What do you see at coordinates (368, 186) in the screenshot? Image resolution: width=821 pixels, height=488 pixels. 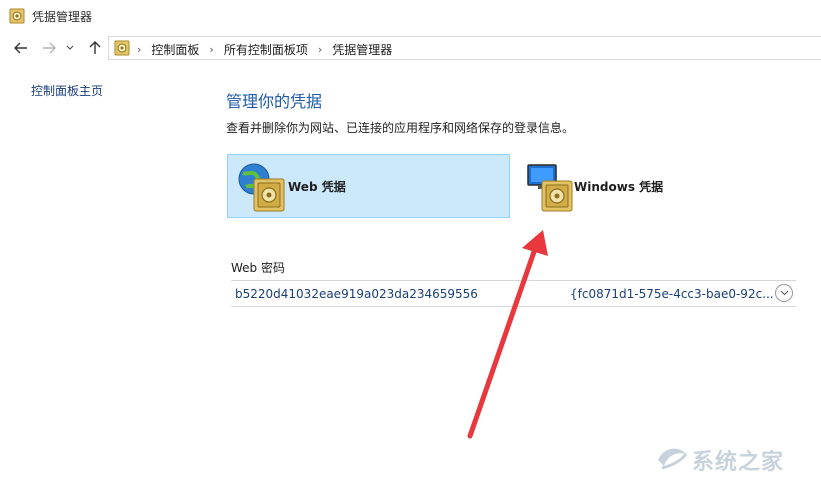 I see `web-credentials-tile: Web 凭据` at bounding box center [368, 186].